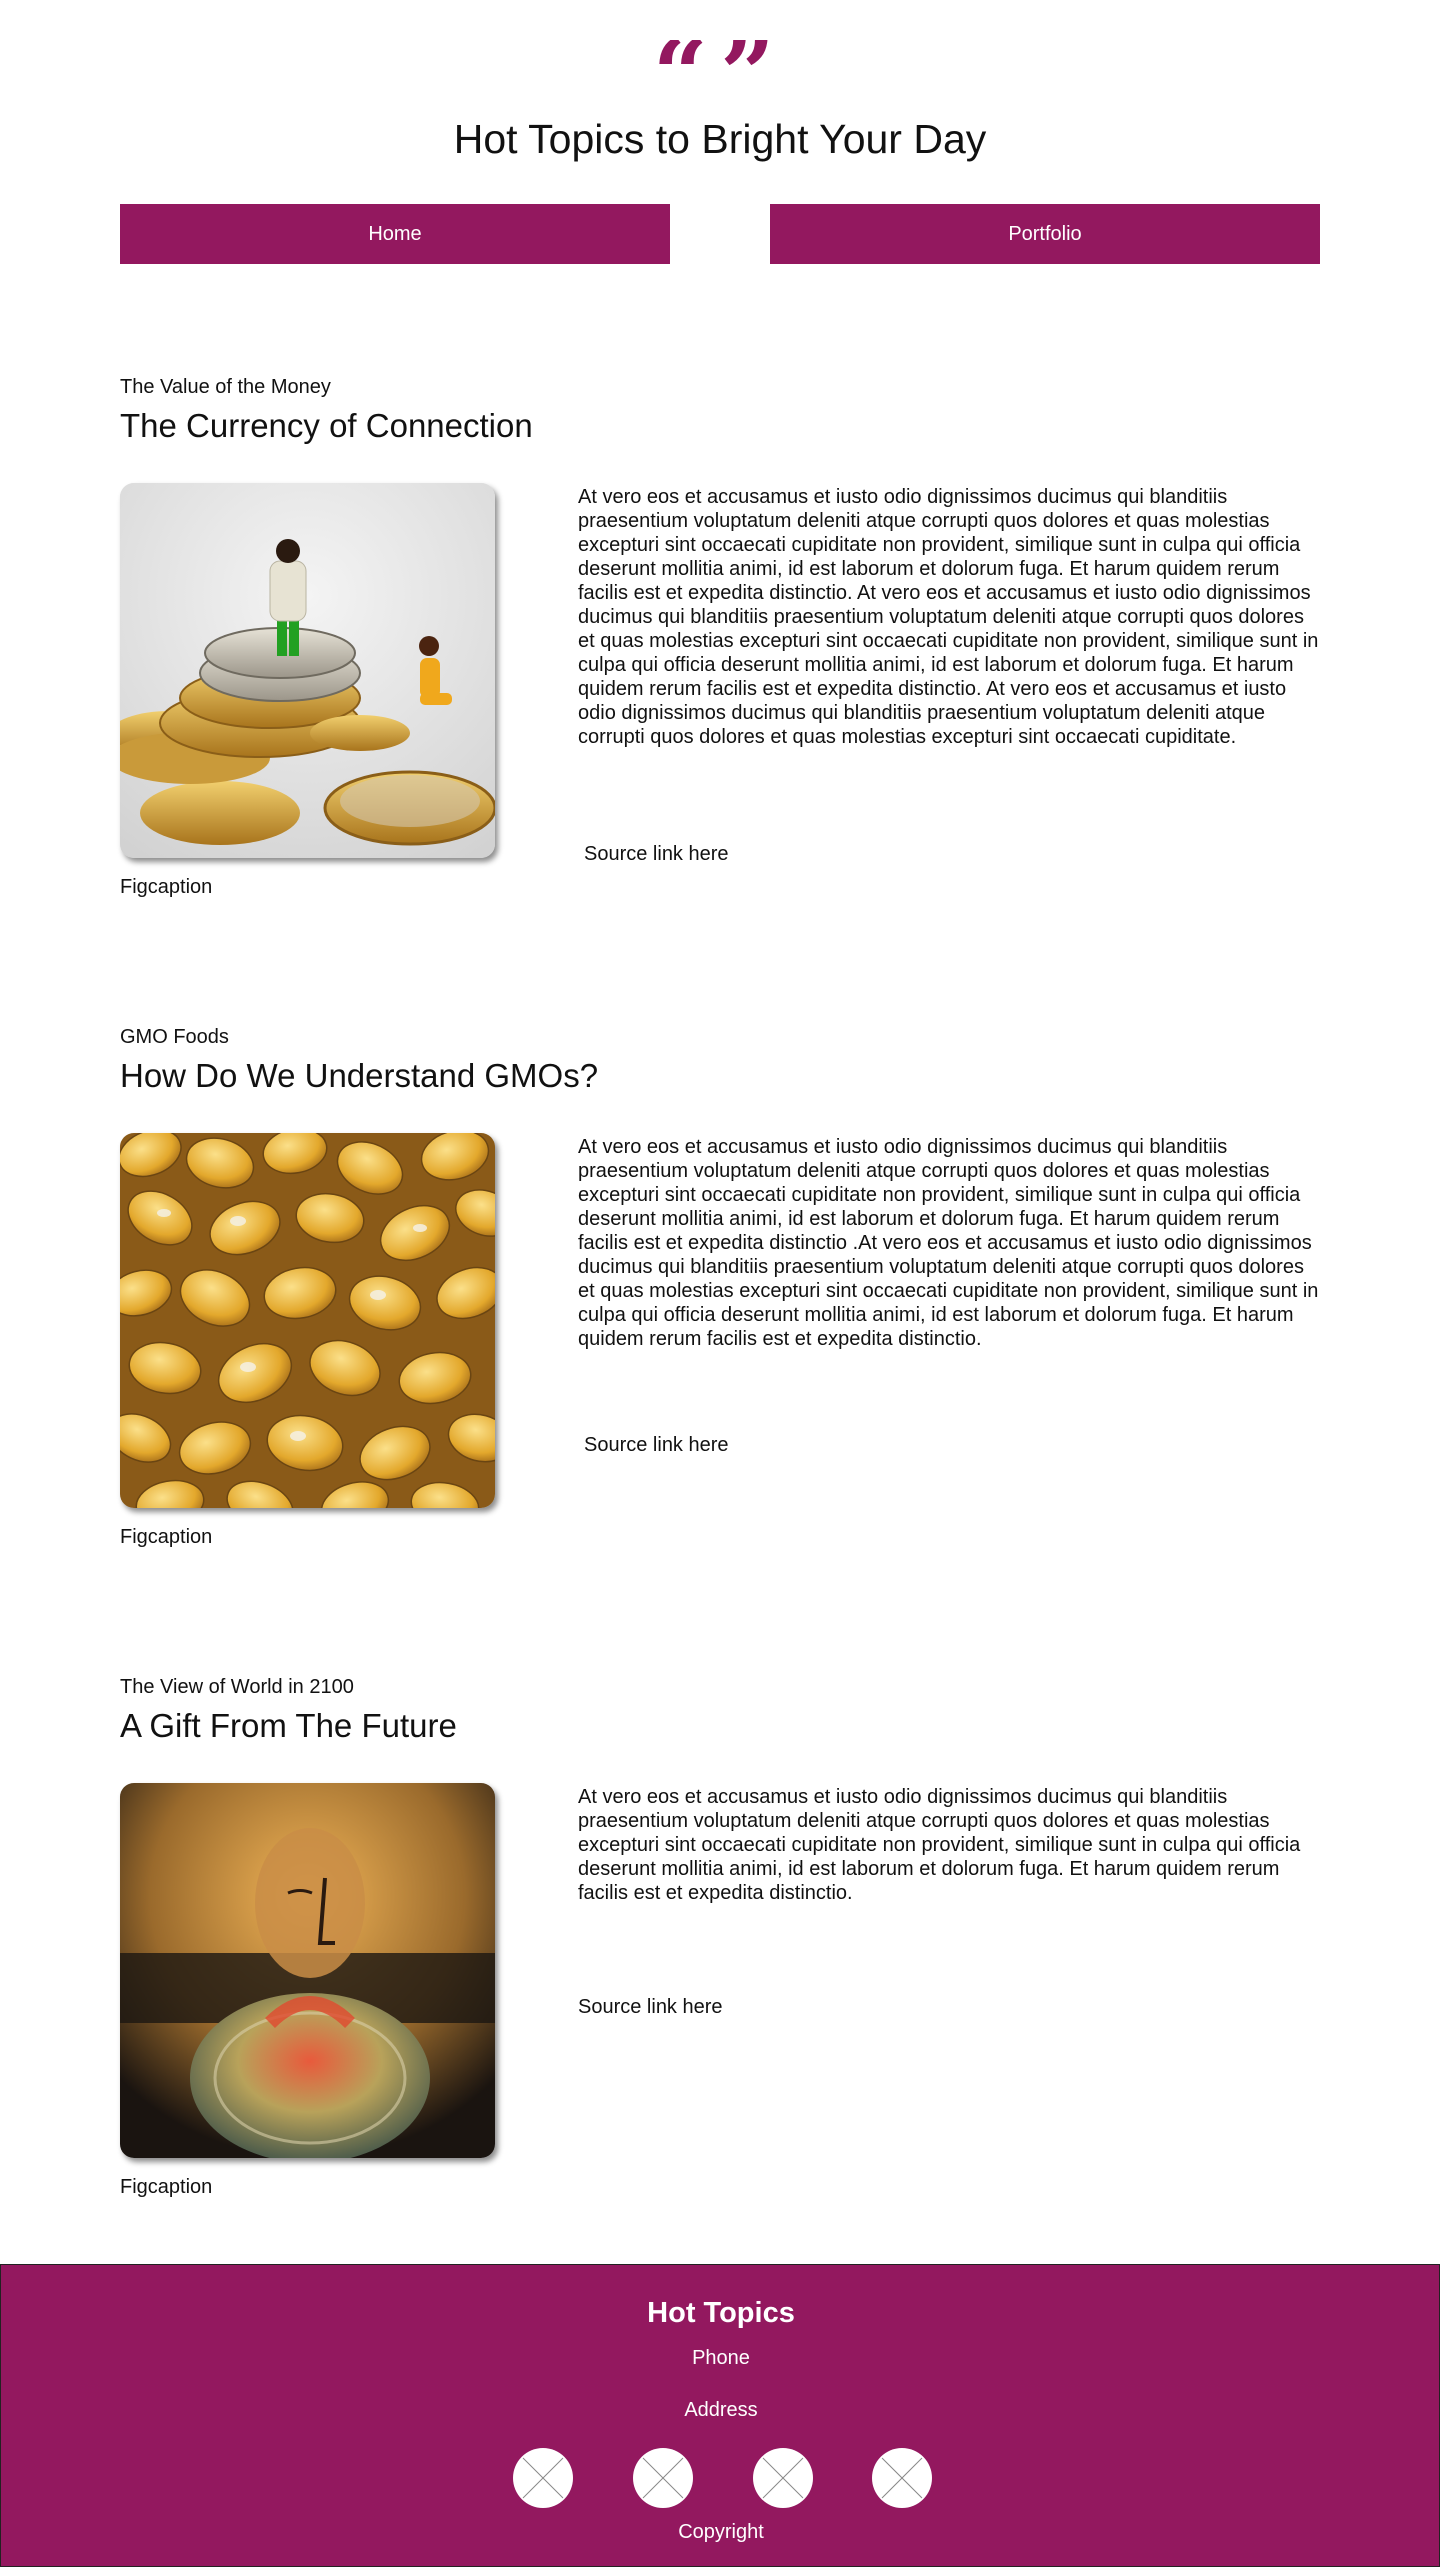  What do you see at coordinates (359, 1075) in the screenshot?
I see `article-headline: How Do We Understand GMOs?` at bounding box center [359, 1075].